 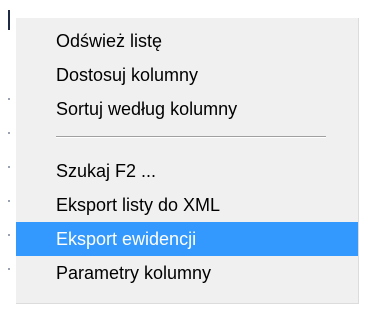 What do you see at coordinates (187, 109) in the screenshot?
I see `menu-item-sort-by-column: Sortuj według kolumny` at bounding box center [187, 109].